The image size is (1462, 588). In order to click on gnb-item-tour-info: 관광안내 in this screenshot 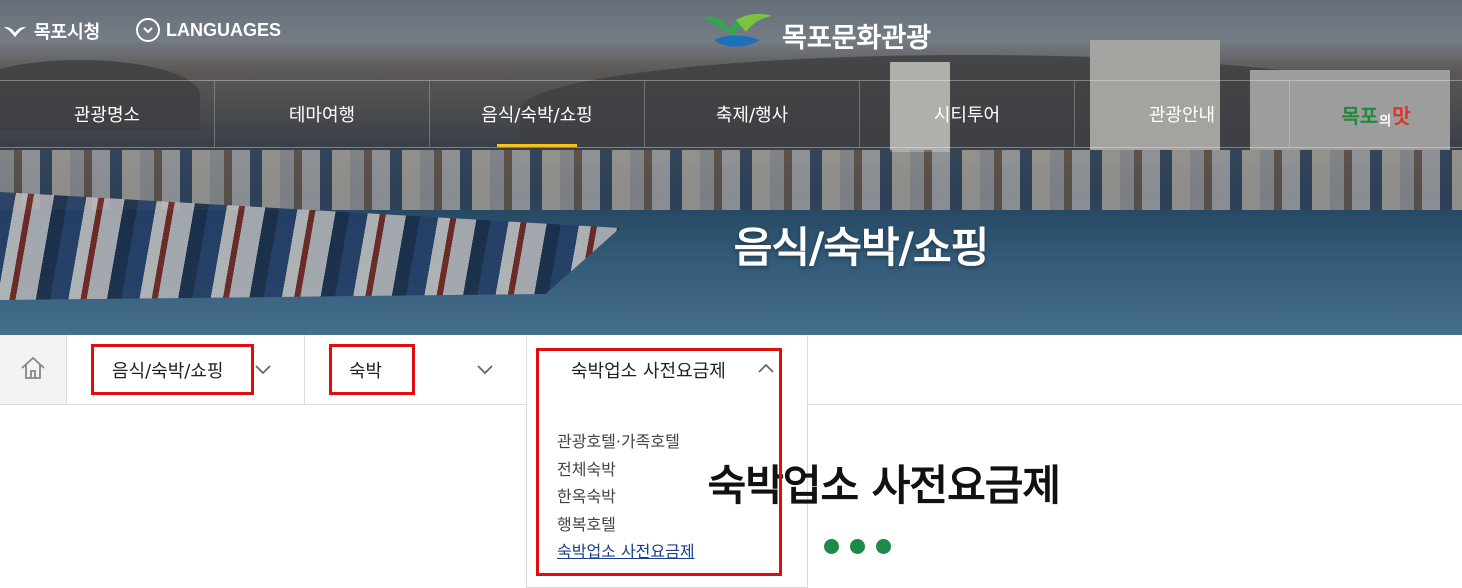, I will do `click(1182, 114)`.